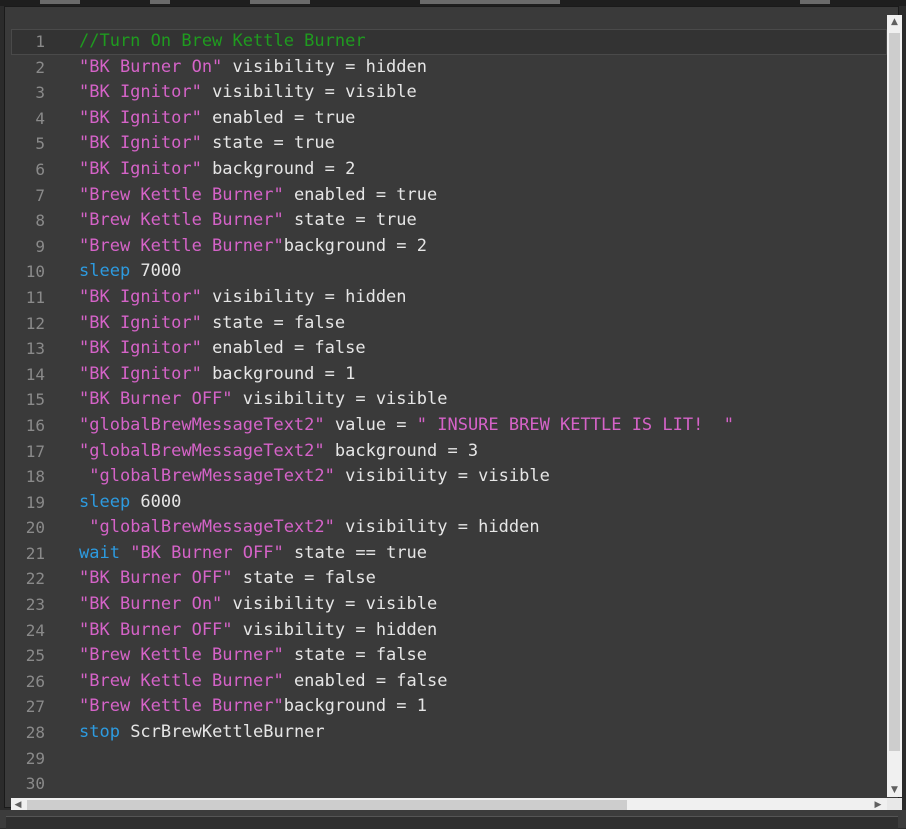 This screenshot has height=829, width=906. What do you see at coordinates (449, 579) in the screenshot?
I see `code-line: 22 "BK Burner OFF" state = false` at bounding box center [449, 579].